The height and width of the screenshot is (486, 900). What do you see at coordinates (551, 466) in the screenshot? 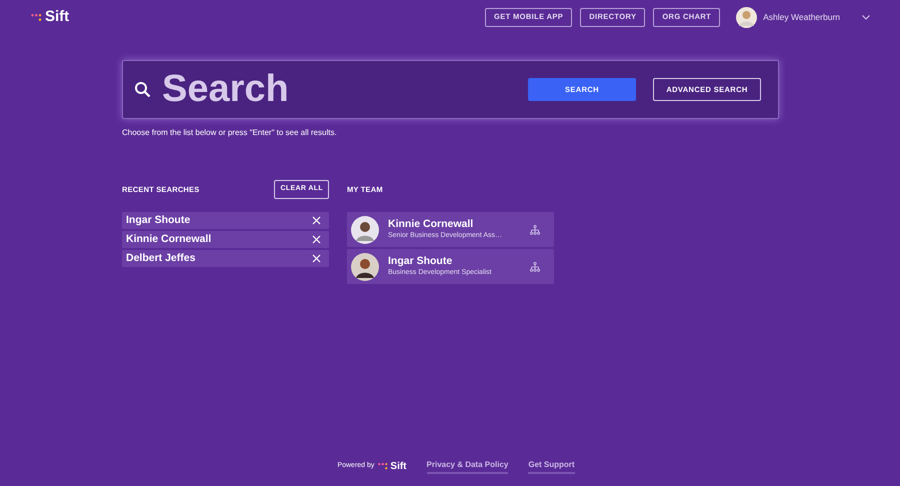
I see `footer-link: Get Support` at bounding box center [551, 466].